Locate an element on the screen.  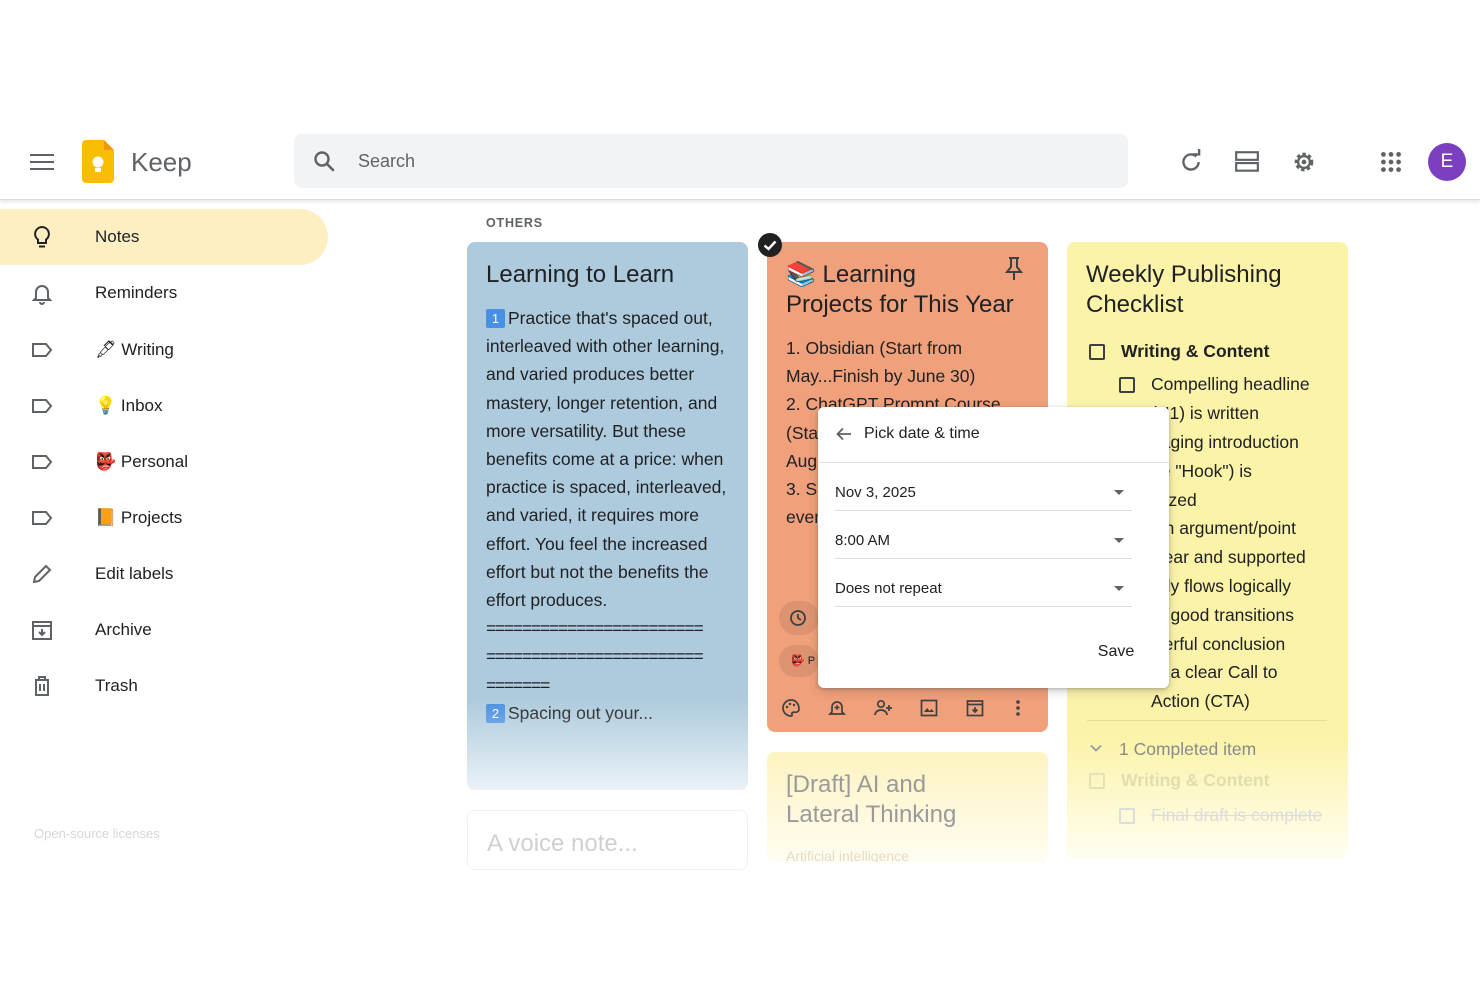
note-line: May...Finish by June 30) is located at coordinates (881, 376).